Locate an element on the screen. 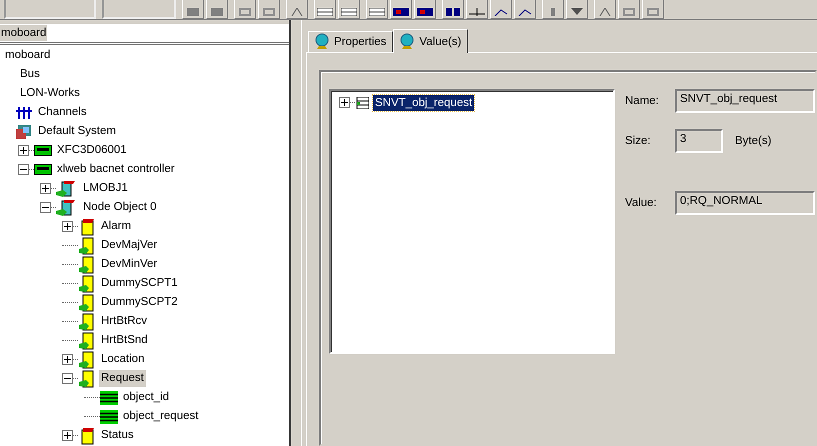  tree-item: XFC3D06001 is located at coordinates (92, 150).